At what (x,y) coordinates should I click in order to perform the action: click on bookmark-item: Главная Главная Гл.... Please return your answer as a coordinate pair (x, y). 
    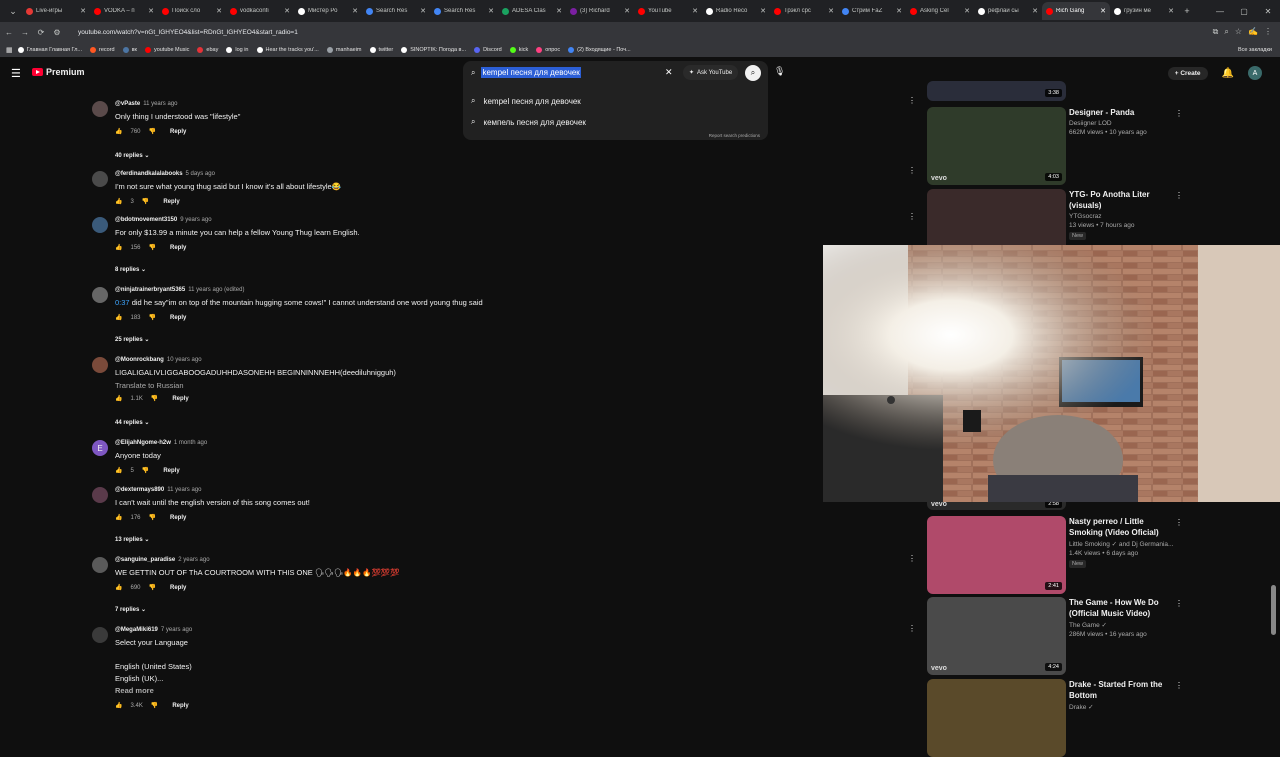
    Looking at the image, I should click on (50, 49).